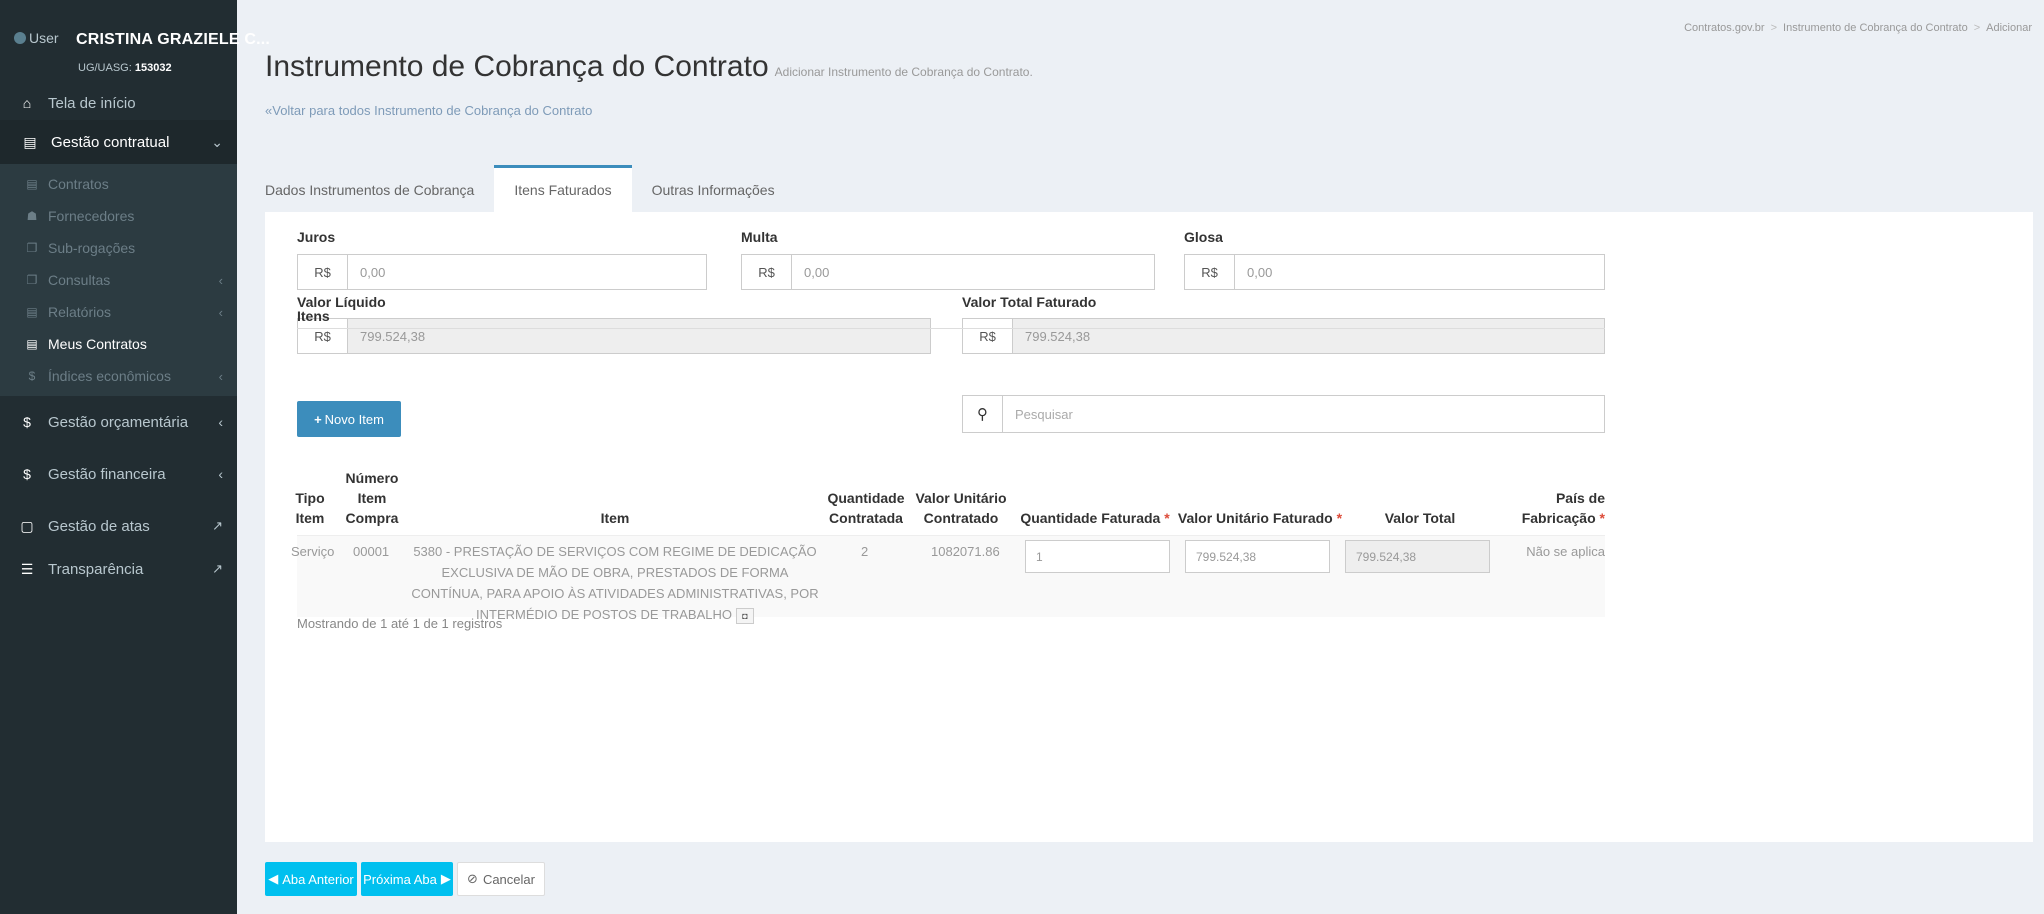 The width and height of the screenshot is (2044, 914). I want to click on tab-itens-faturados: Itens Faturados, so click(563, 188).